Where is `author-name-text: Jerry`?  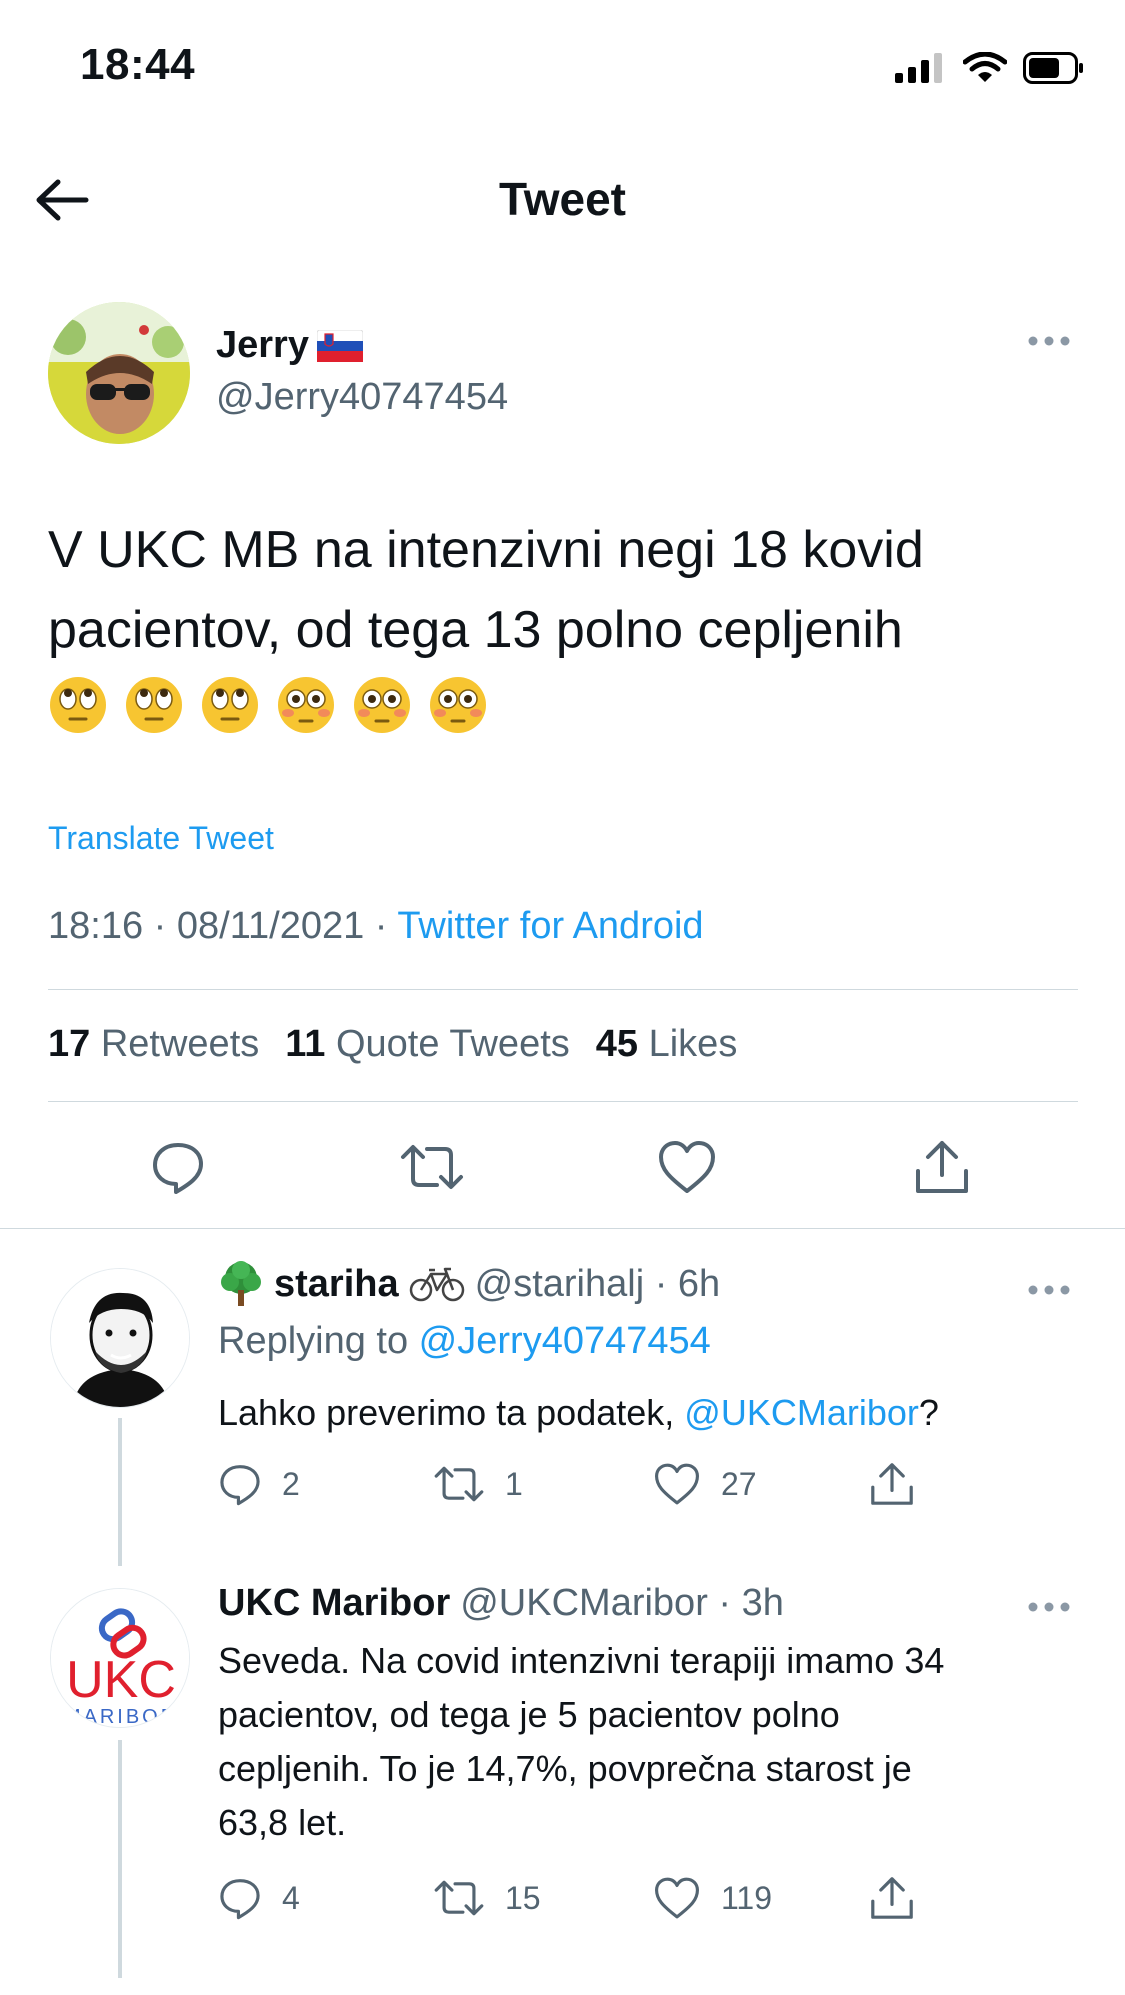 author-name-text: Jerry is located at coordinates (262, 345).